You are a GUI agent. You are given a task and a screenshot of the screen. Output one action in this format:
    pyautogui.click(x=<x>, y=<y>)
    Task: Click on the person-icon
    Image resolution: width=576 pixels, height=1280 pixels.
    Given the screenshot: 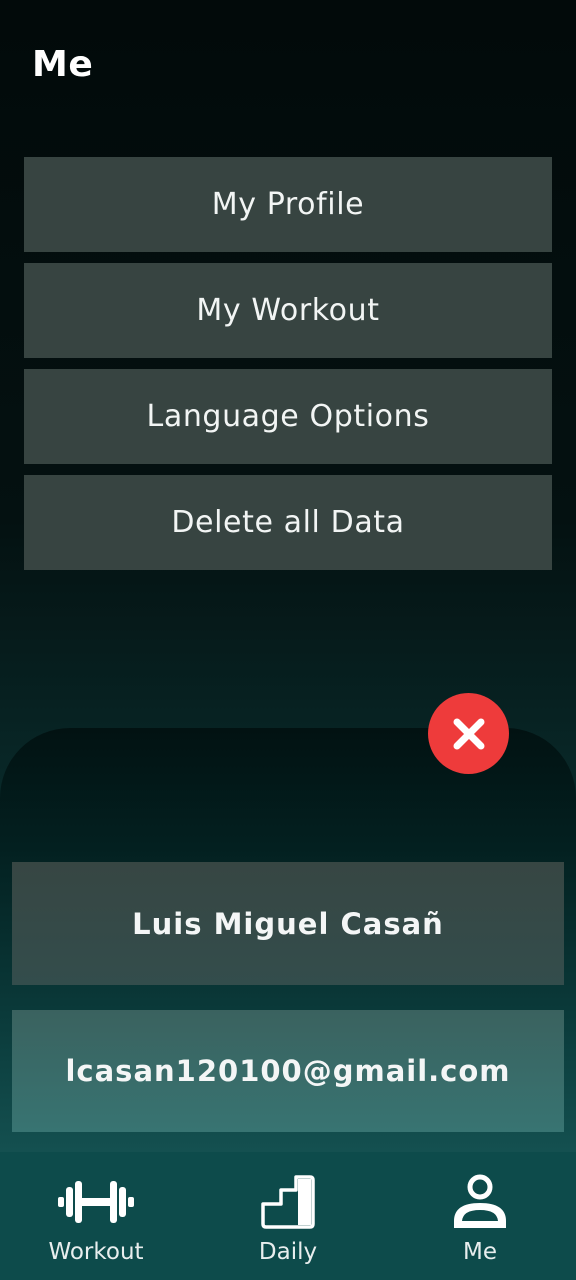 What is the action you would take?
    pyautogui.click(x=480, y=1201)
    